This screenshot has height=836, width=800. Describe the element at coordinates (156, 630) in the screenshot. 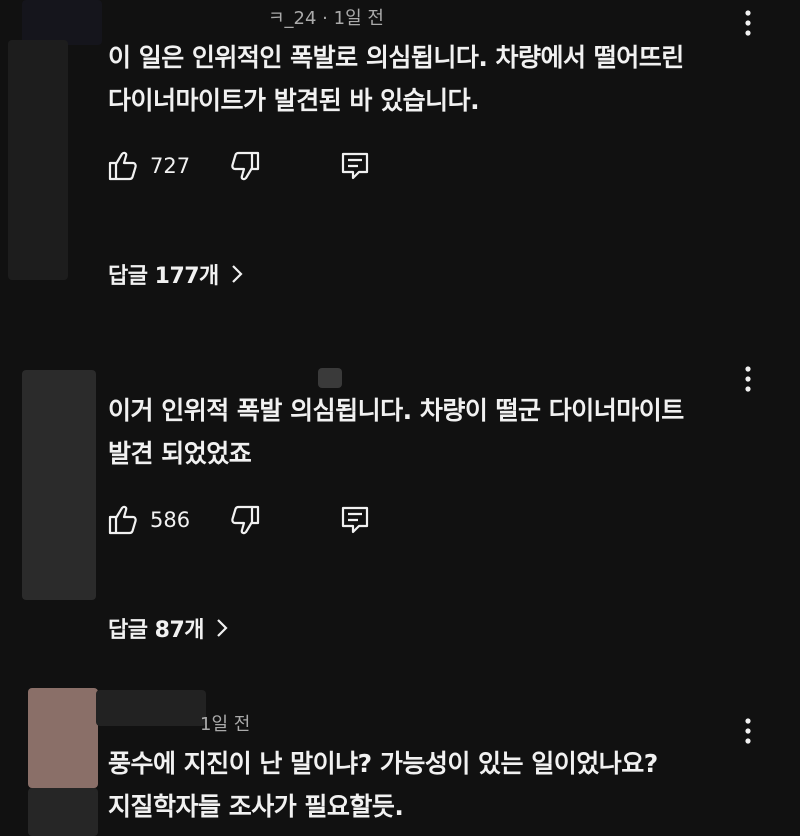

I see `replies-label: 답글 87개` at that location.